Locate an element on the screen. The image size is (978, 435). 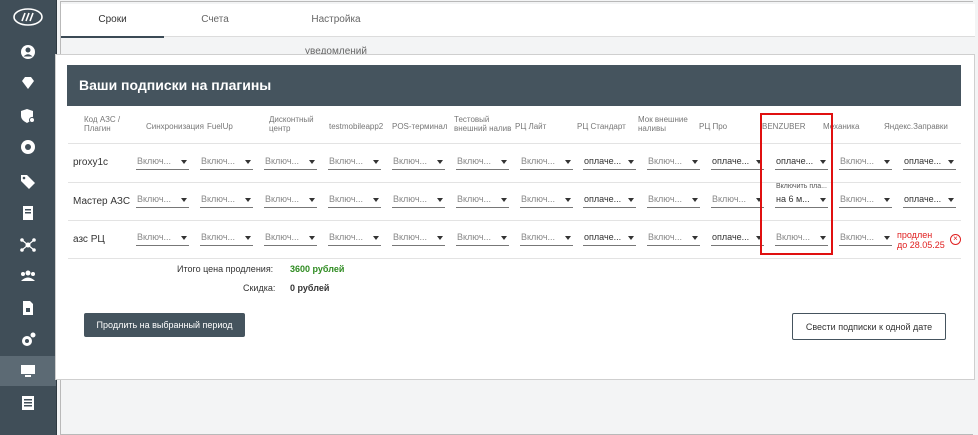
extend-period-button: Продлить на выбранный период is located at coordinates (164, 325).